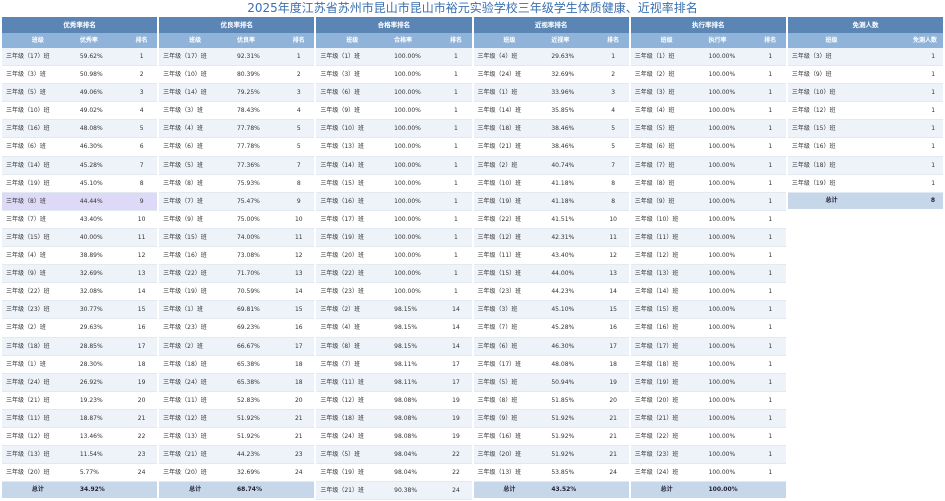 The width and height of the screenshot is (945, 501). What do you see at coordinates (237, 40) in the screenshot?
I see `table-header: 班级 优良率 排名` at bounding box center [237, 40].